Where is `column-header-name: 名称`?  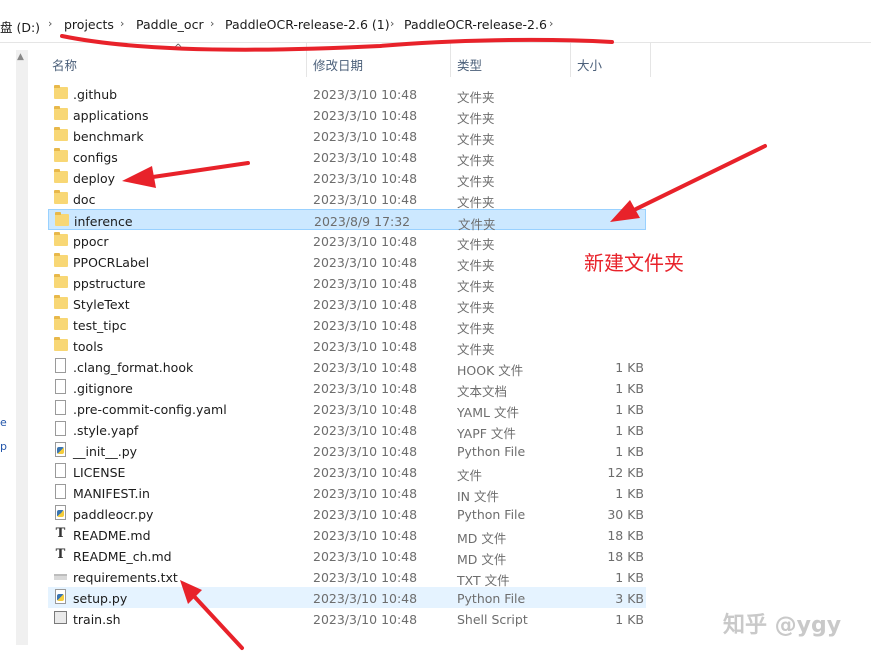 column-header-name: 名称 is located at coordinates (64, 64).